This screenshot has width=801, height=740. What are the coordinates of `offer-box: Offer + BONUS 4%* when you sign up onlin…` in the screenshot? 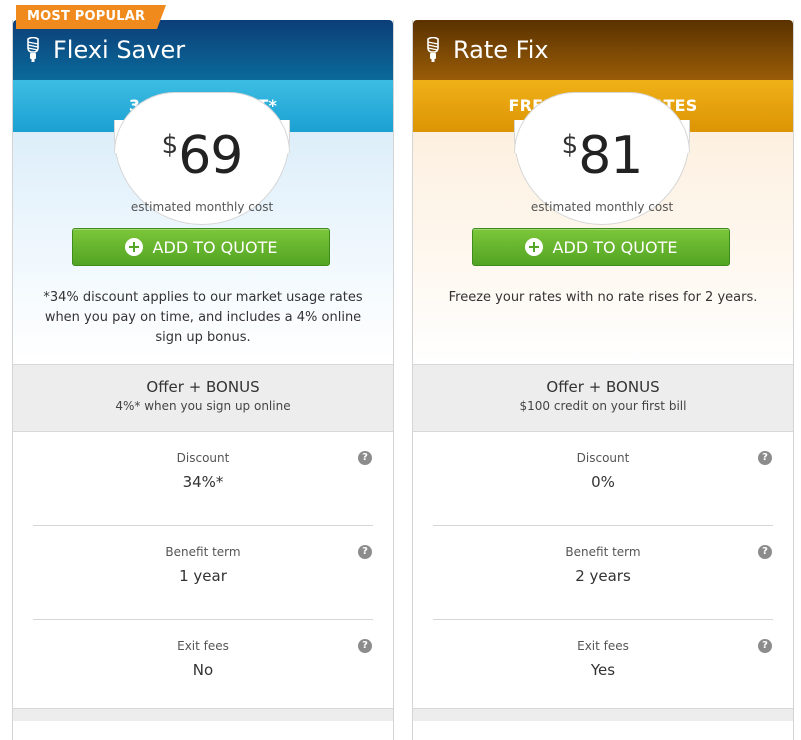 It's located at (203, 398).